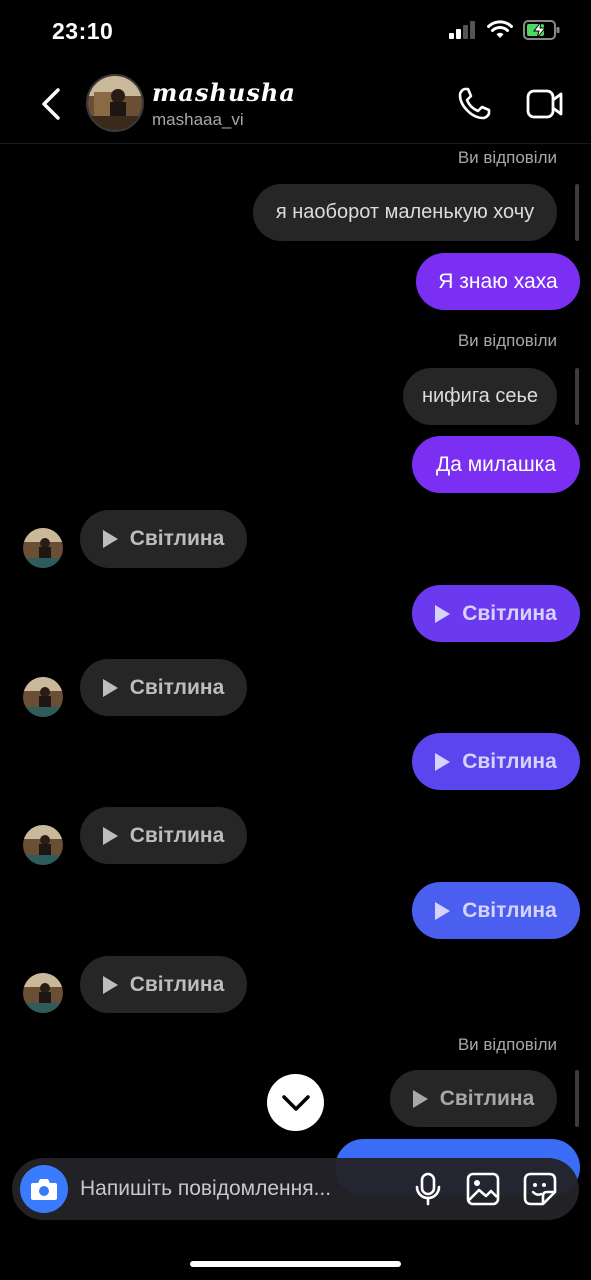 Image resolution: width=591 pixels, height=1280 pixels. I want to click on scroll-to-bottom-button, so click(295, 1102).